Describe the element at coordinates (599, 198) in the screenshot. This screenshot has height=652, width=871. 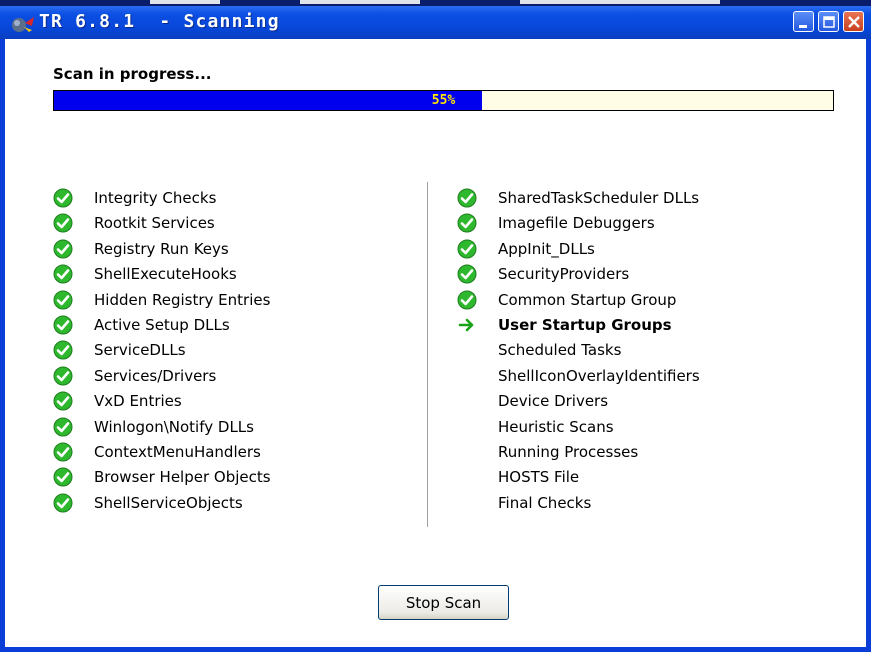
I see `check-item-label: SharedTaskScheduler DLLs` at that location.